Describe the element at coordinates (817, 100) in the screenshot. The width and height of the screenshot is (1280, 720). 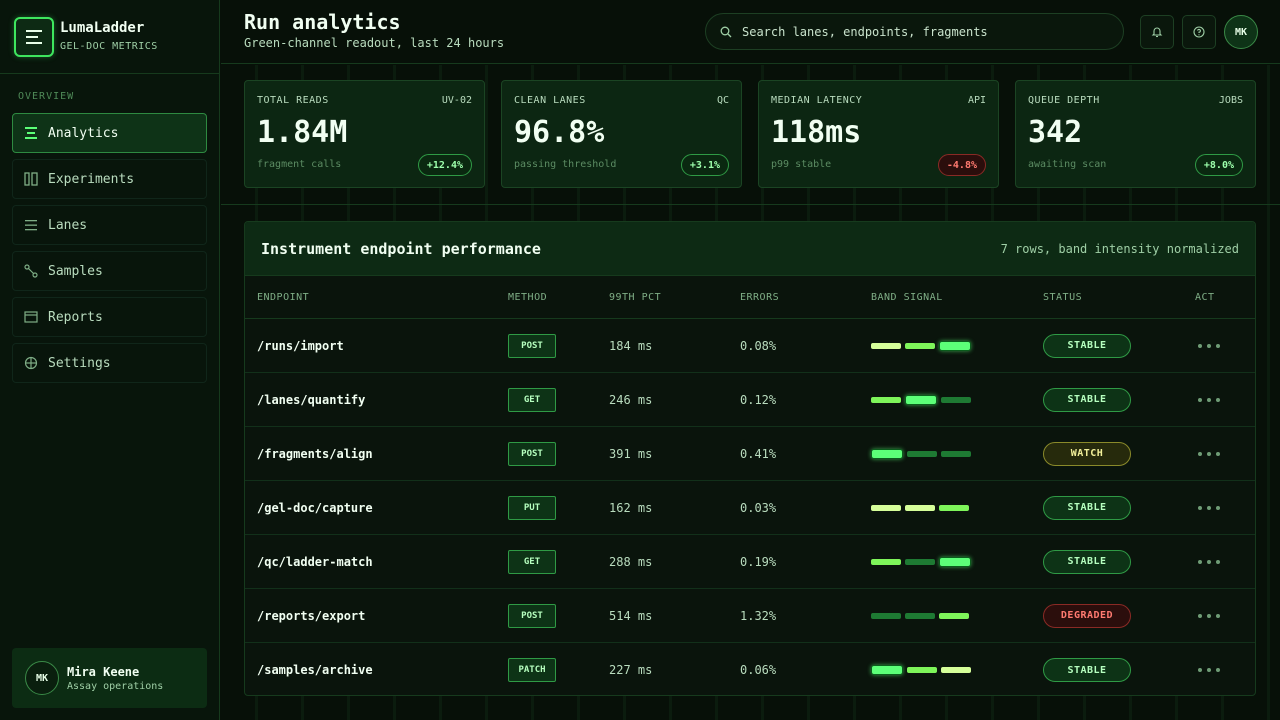
I see `stat-label: MEDIAN LATENCY` at that location.